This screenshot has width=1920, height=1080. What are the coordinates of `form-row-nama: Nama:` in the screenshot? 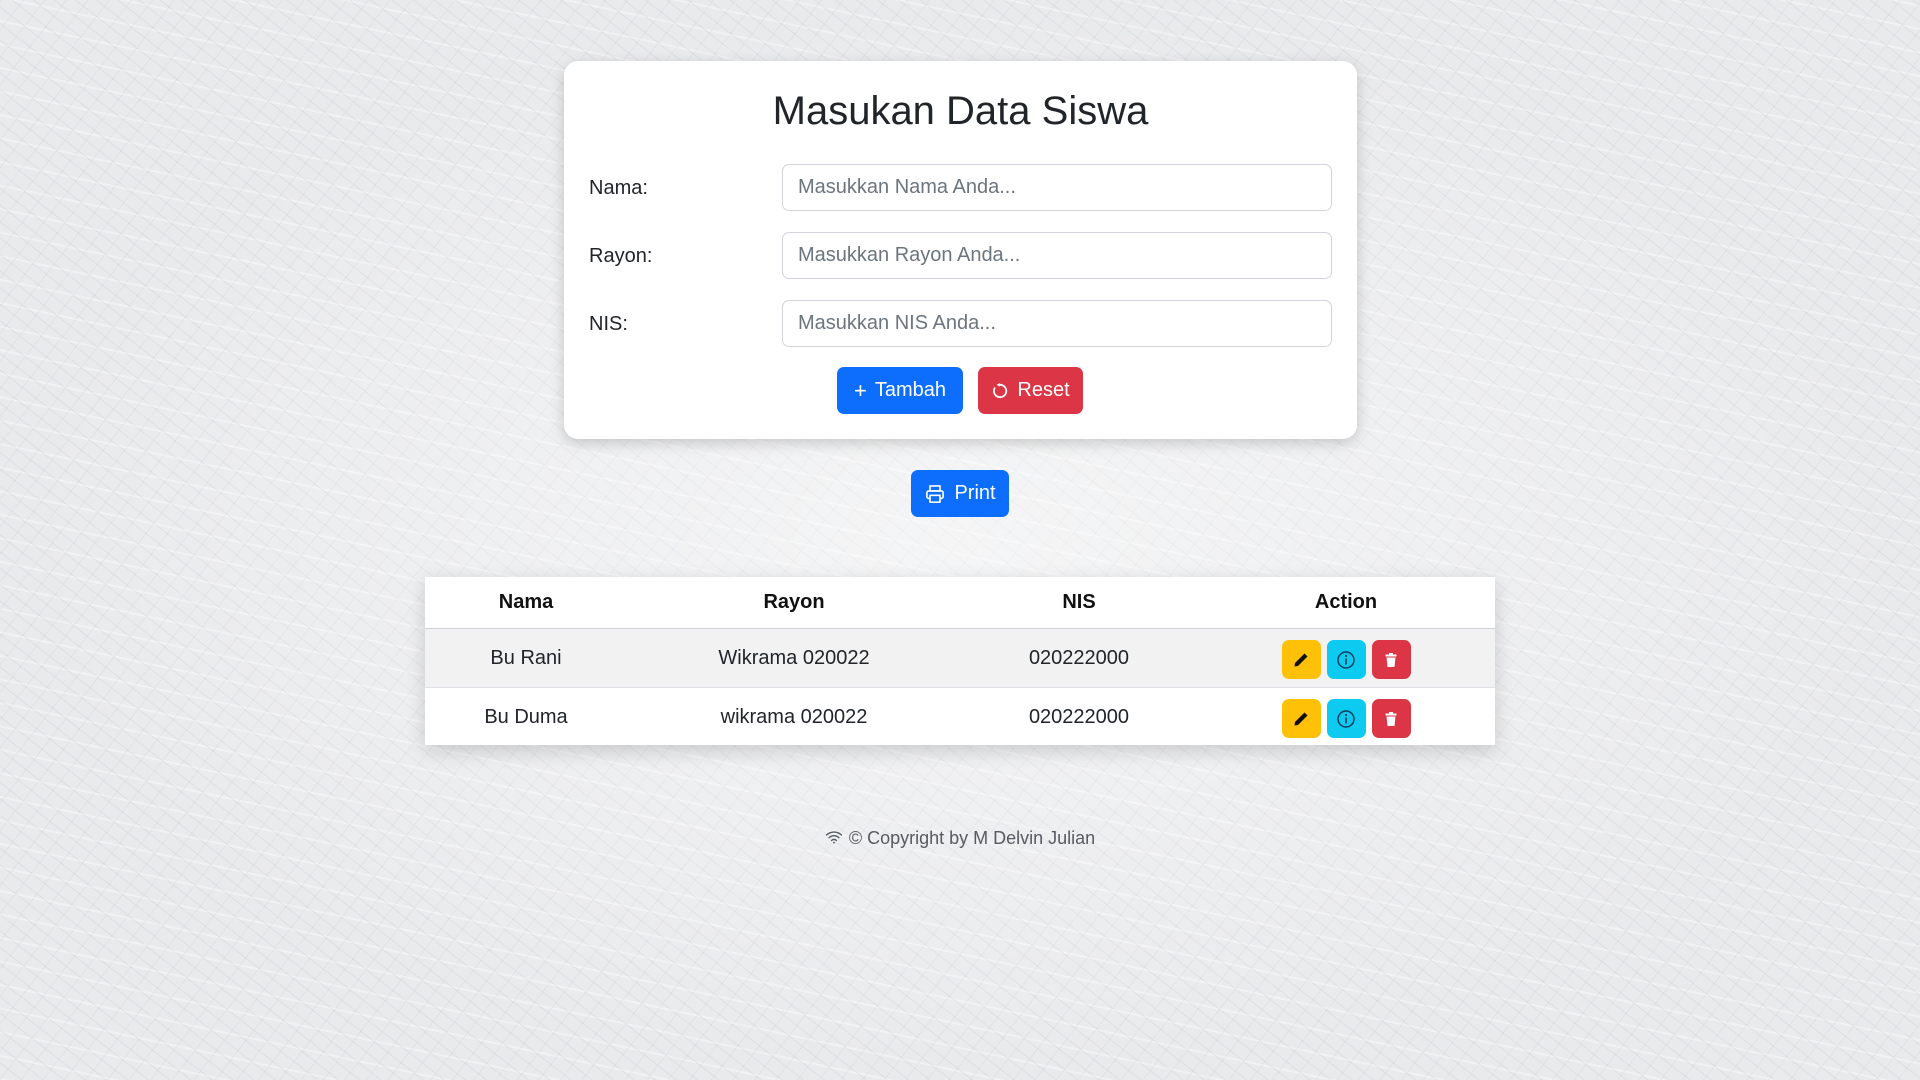 It's located at (960, 187).